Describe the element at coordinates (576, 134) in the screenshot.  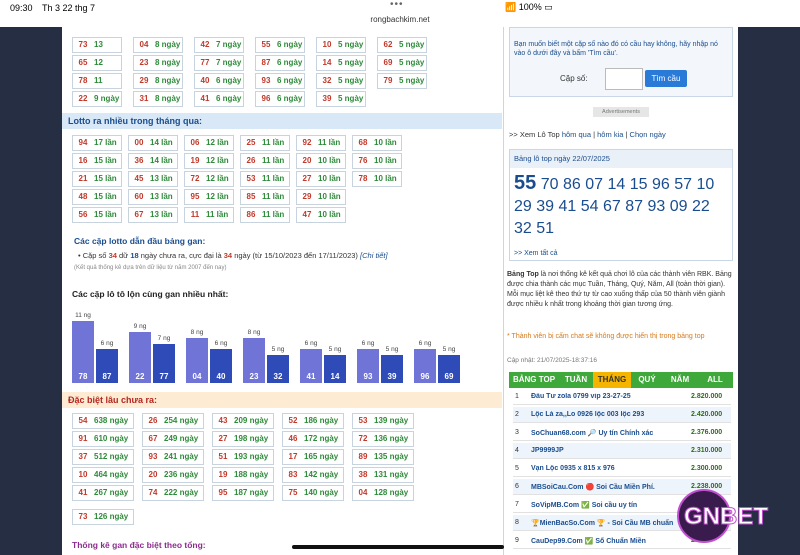
I see `link-homqua: hôm qua` at that location.